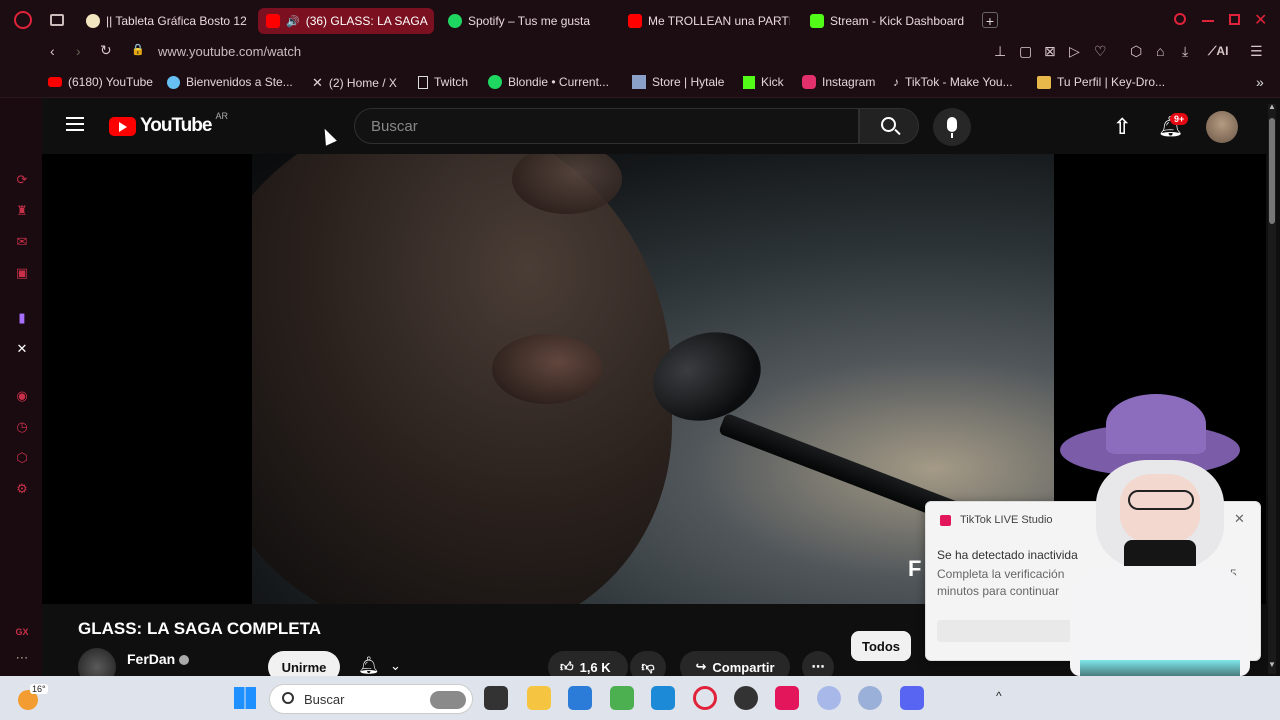  Describe the element at coordinates (1180, 19) in the screenshot. I see `search-tabs-icon` at that location.